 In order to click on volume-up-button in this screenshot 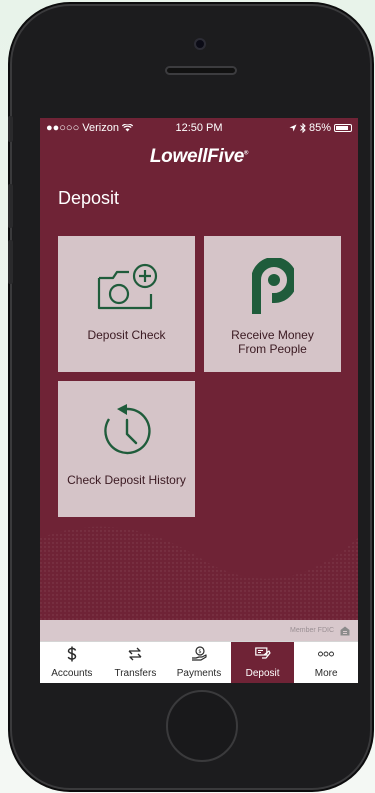, I will do `click(10, 206)`.